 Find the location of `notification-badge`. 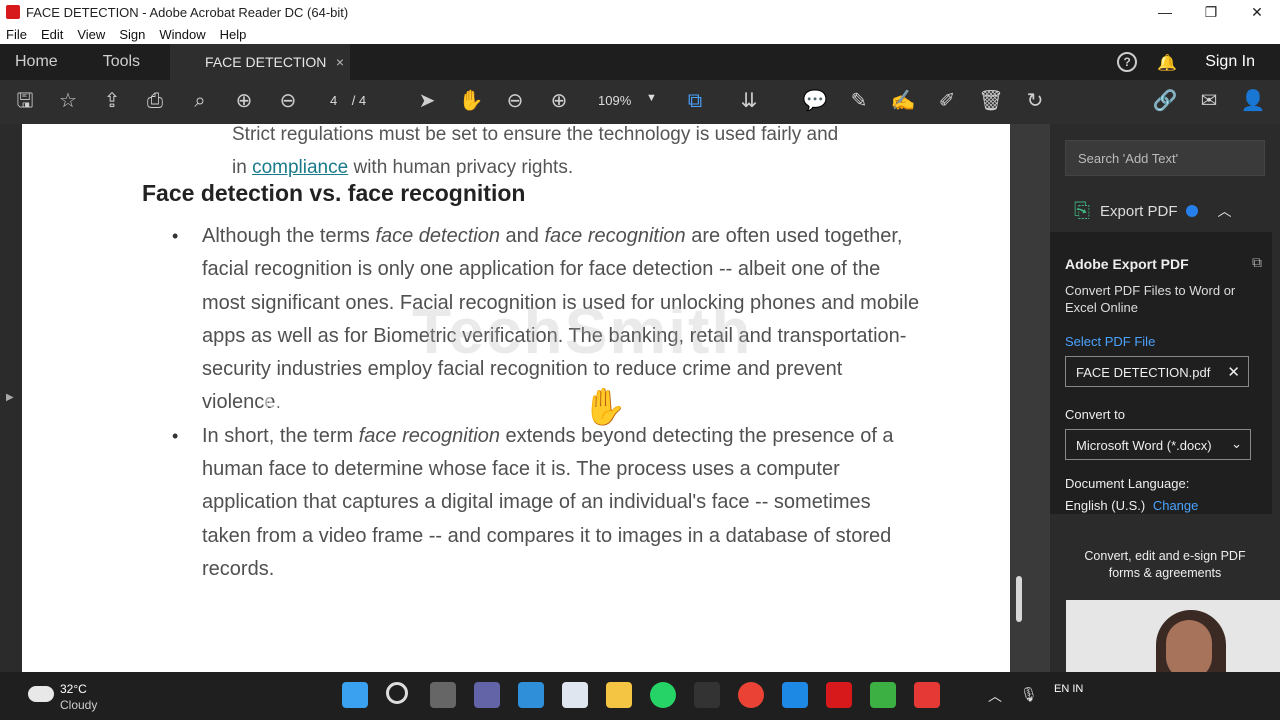

notification-badge is located at coordinates (1191, 211).